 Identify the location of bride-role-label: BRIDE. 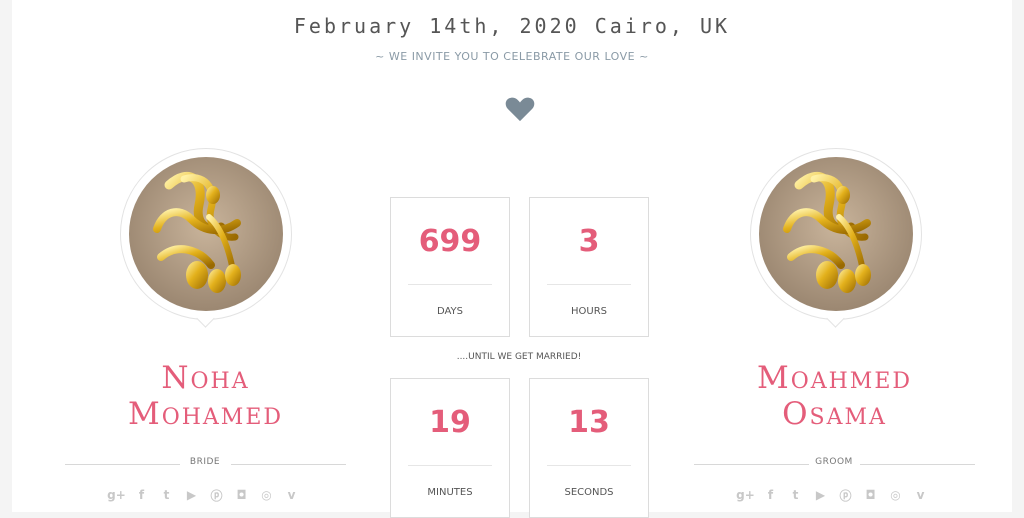
(205, 462).